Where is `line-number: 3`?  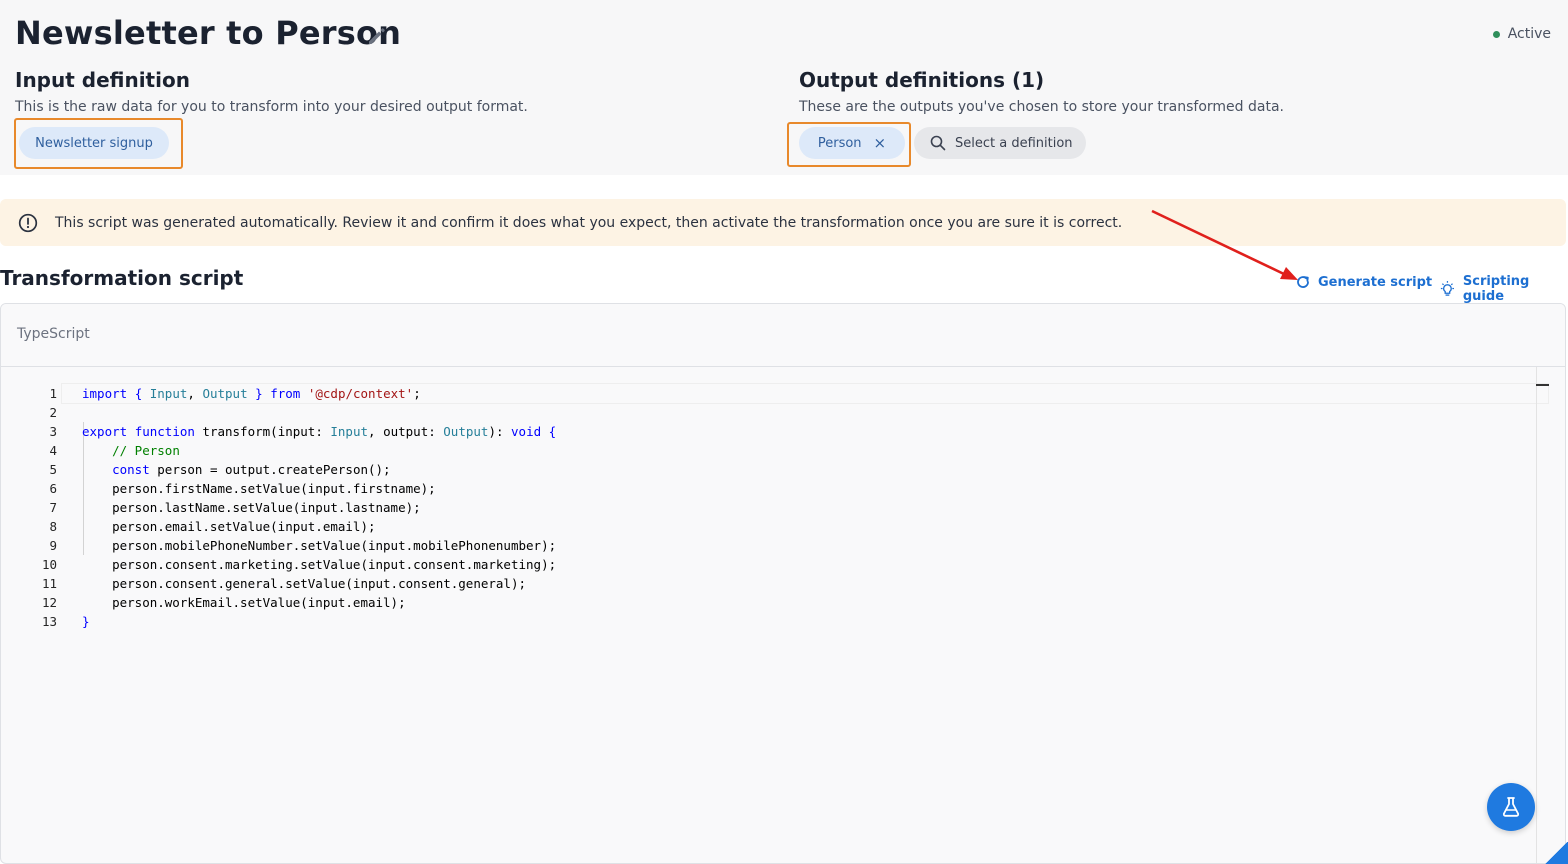 line-number: 3 is located at coordinates (53, 431).